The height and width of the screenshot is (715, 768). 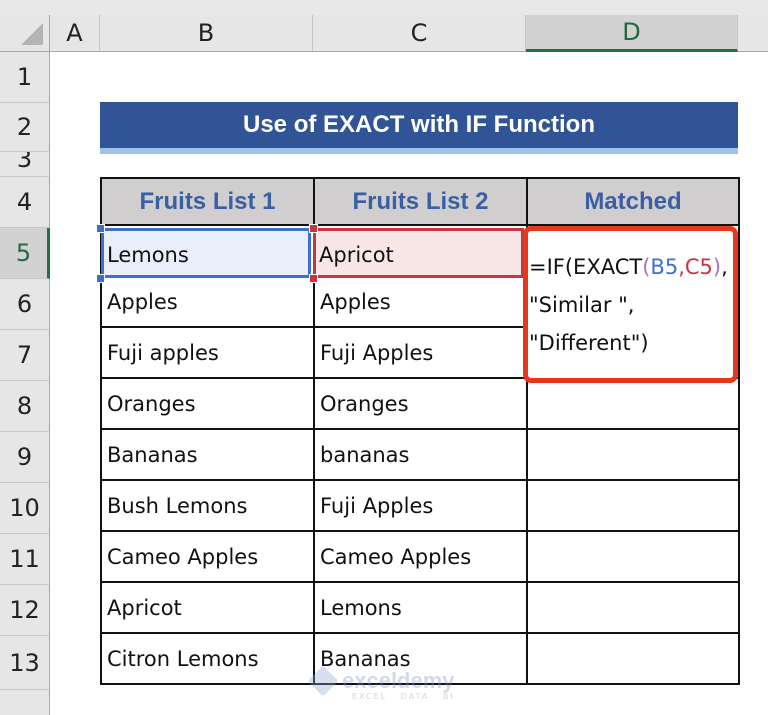 What do you see at coordinates (633, 556) in the screenshot?
I see `cell-d11` at bounding box center [633, 556].